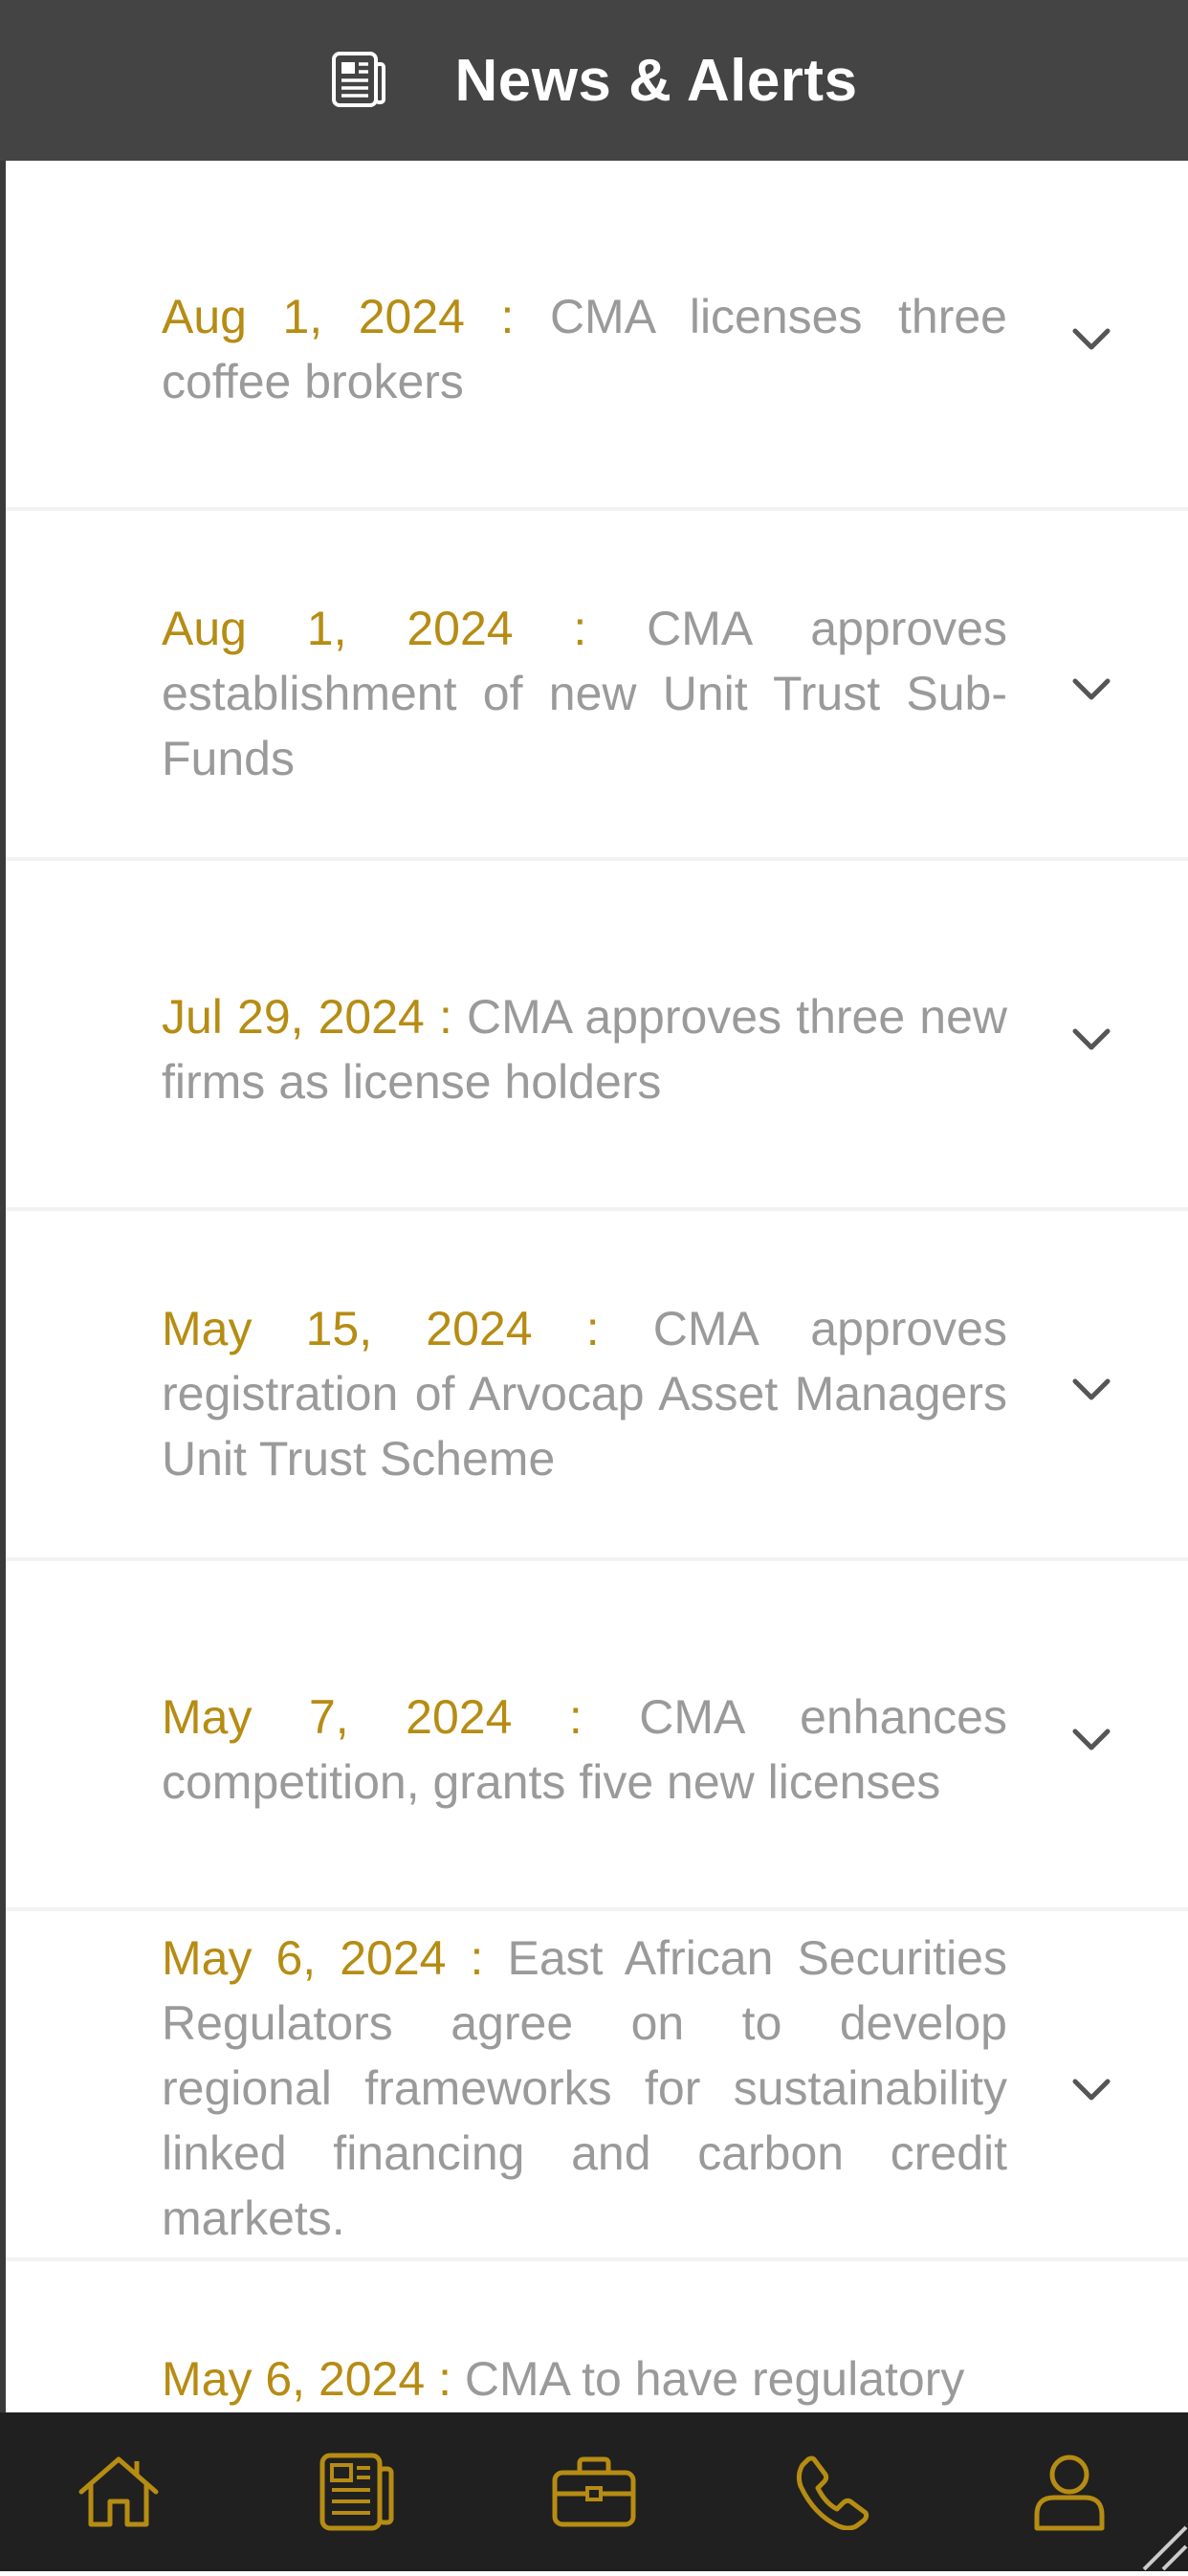 This screenshot has height=2576, width=1188. I want to click on briefcase-icon, so click(594, 2491).